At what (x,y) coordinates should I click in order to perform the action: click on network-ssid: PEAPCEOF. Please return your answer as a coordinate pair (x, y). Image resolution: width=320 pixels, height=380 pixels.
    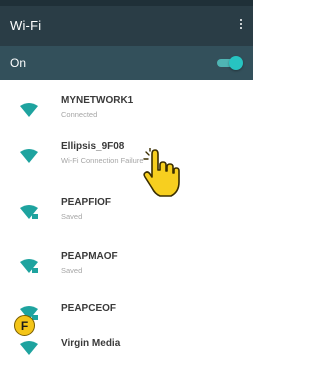
    Looking at the image, I should click on (89, 308).